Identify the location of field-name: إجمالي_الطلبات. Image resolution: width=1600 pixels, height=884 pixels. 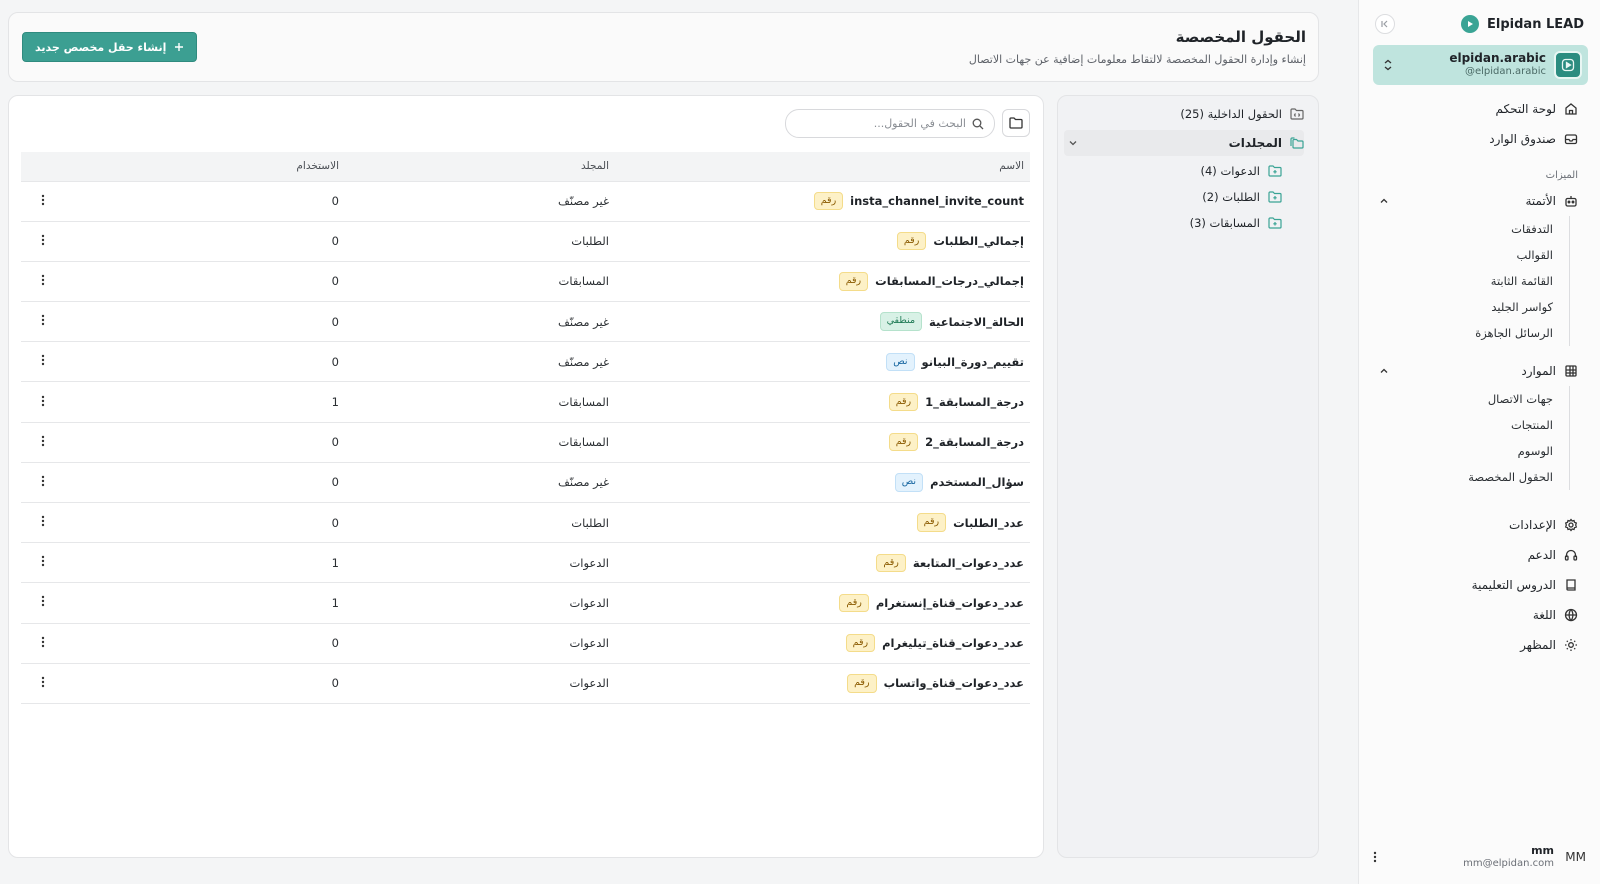
(978, 241).